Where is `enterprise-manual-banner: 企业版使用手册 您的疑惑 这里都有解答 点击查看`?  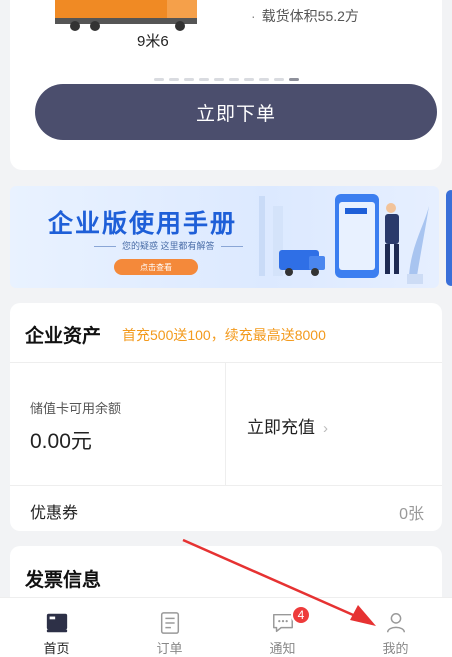 enterprise-manual-banner: 企业版使用手册 您的疑惑 这里都有解答 点击查看 is located at coordinates (224, 237).